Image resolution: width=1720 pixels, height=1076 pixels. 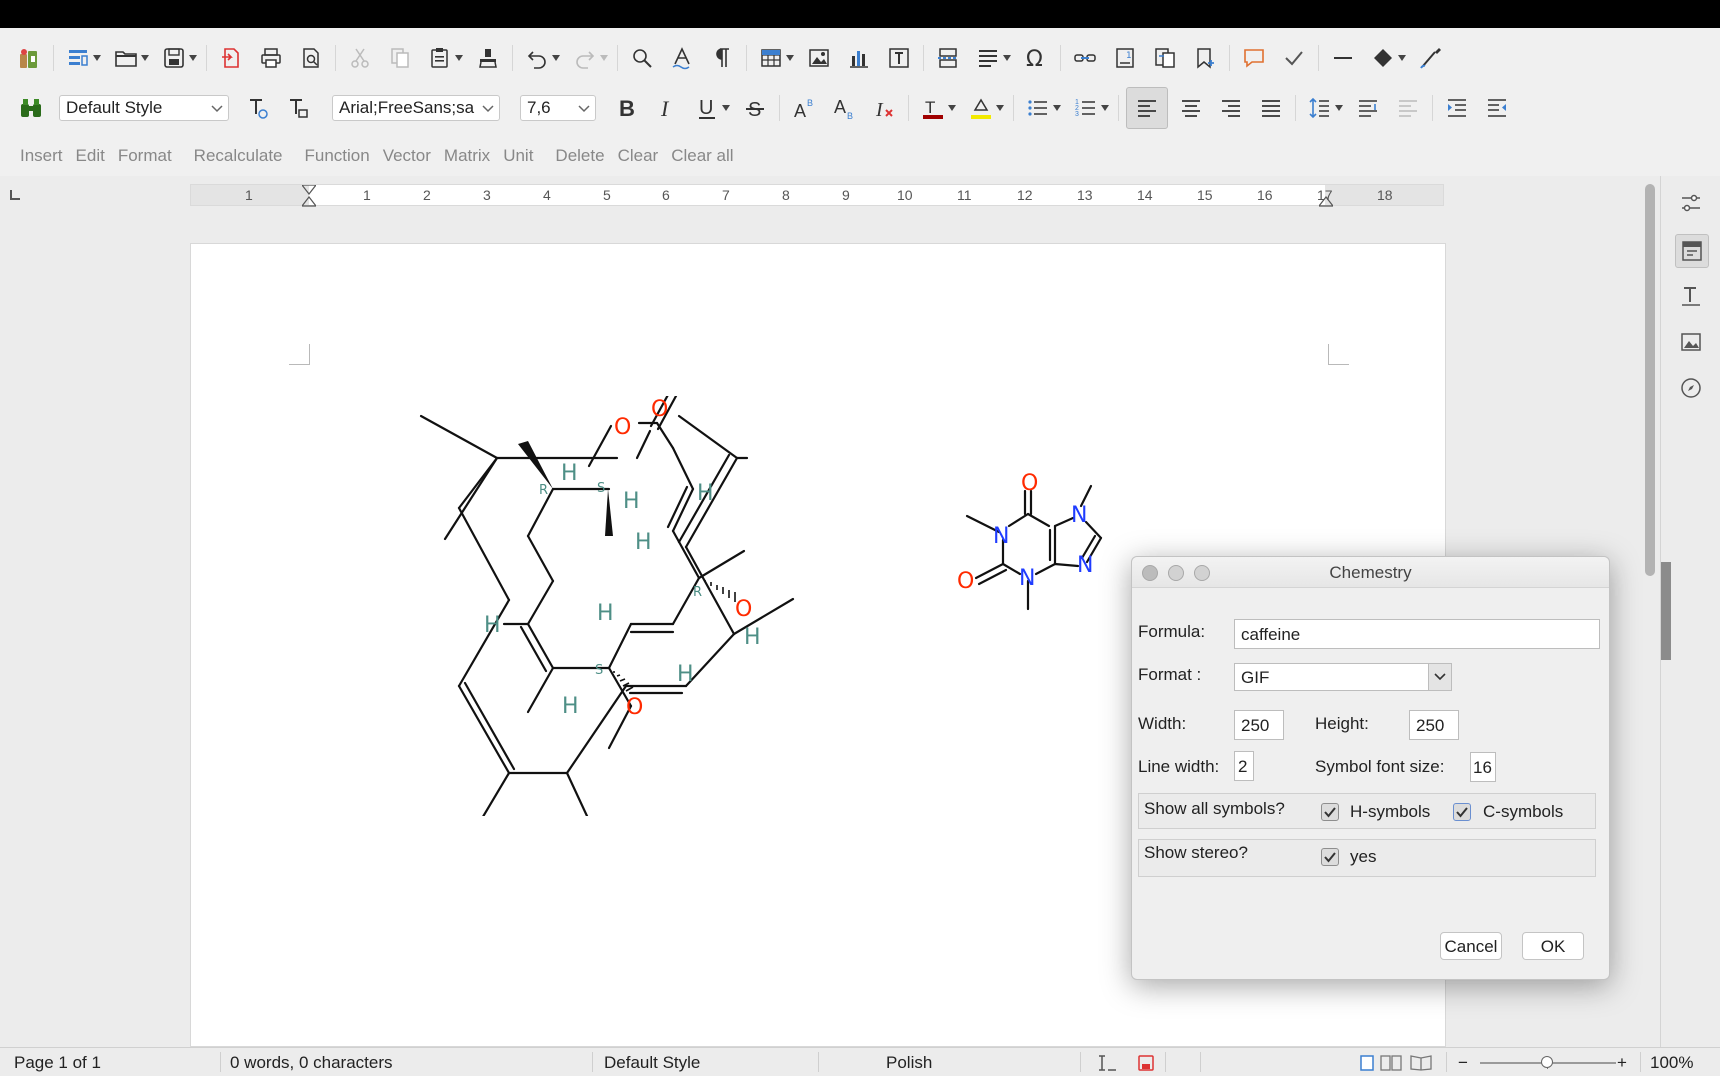 What do you see at coordinates (642, 58) in the screenshot?
I see `find-replace-icon` at bounding box center [642, 58].